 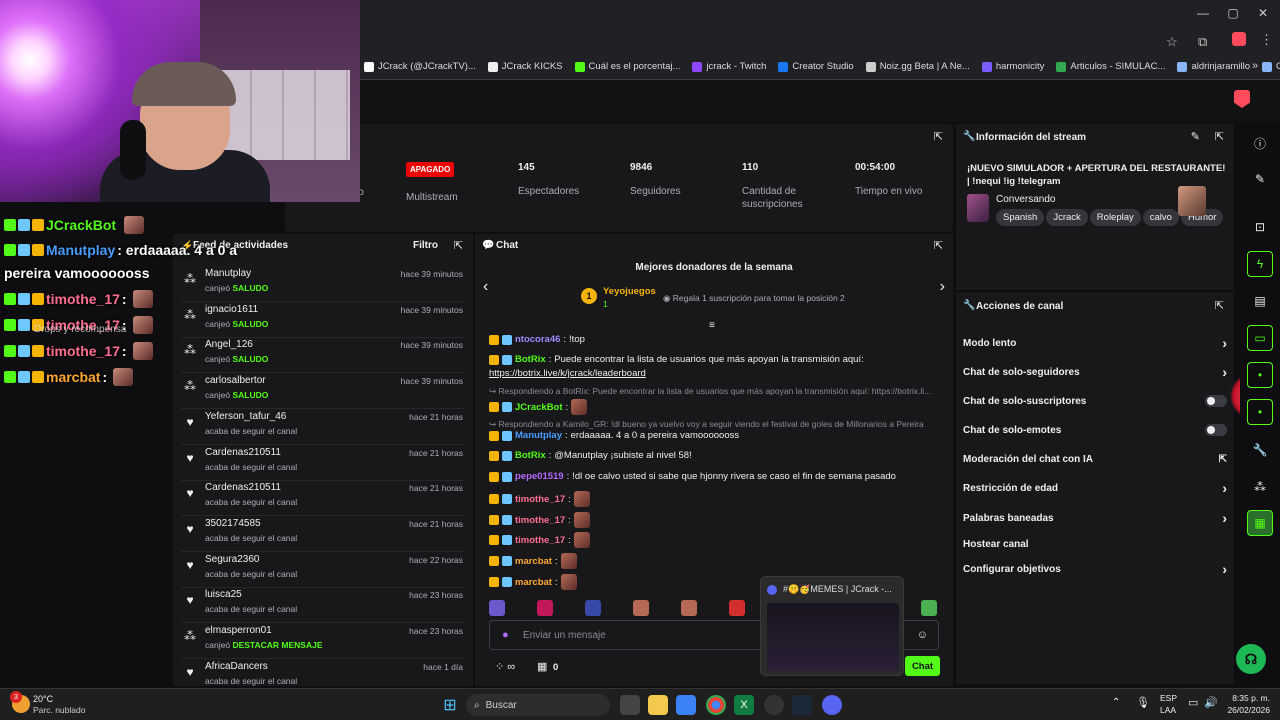 What do you see at coordinates (729, 66) in the screenshot?
I see `bookmark-item: jcrack - Twitch` at bounding box center [729, 66].